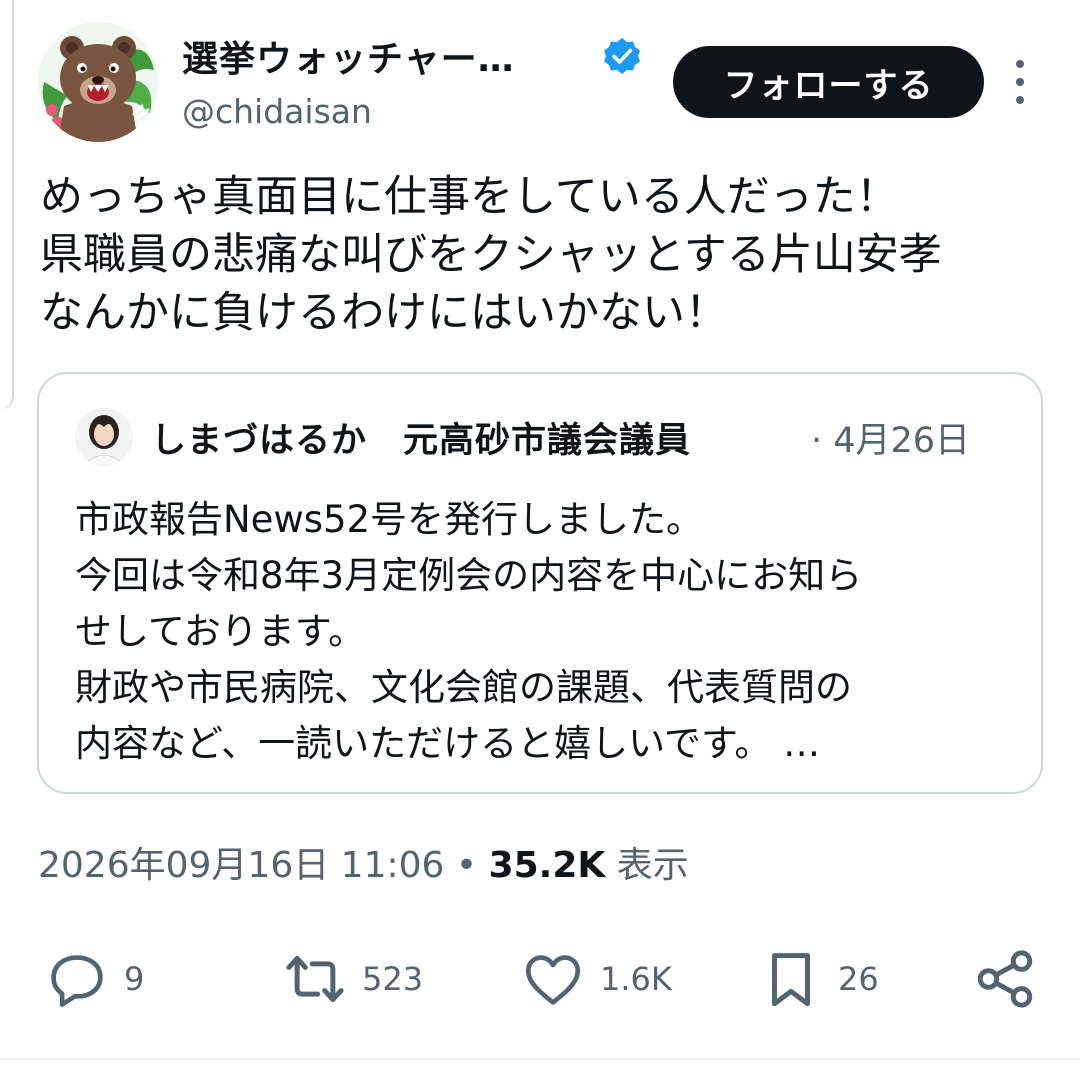 The image size is (1080, 1080). I want to click on reply-count: 9, so click(134, 979).